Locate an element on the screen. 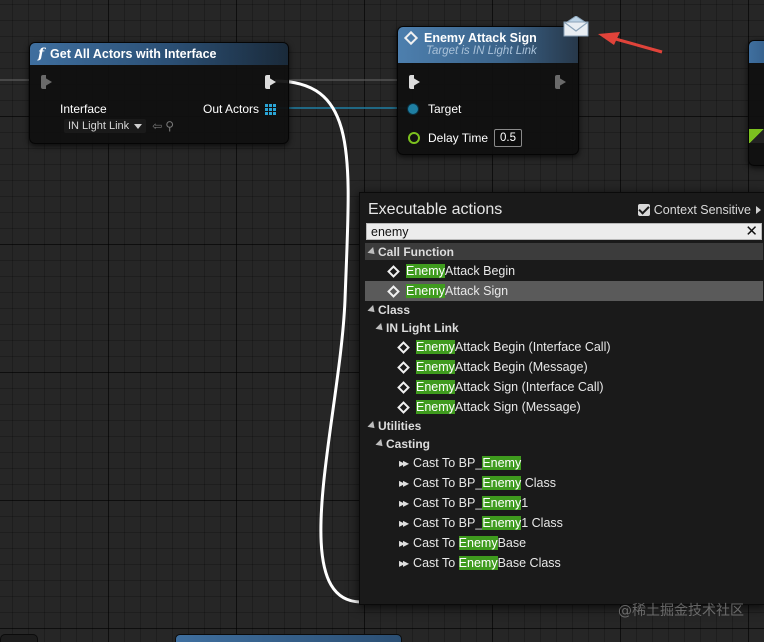 The width and height of the screenshot is (764, 642). interface-pin-label: Interface is located at coordinates (83, 109).